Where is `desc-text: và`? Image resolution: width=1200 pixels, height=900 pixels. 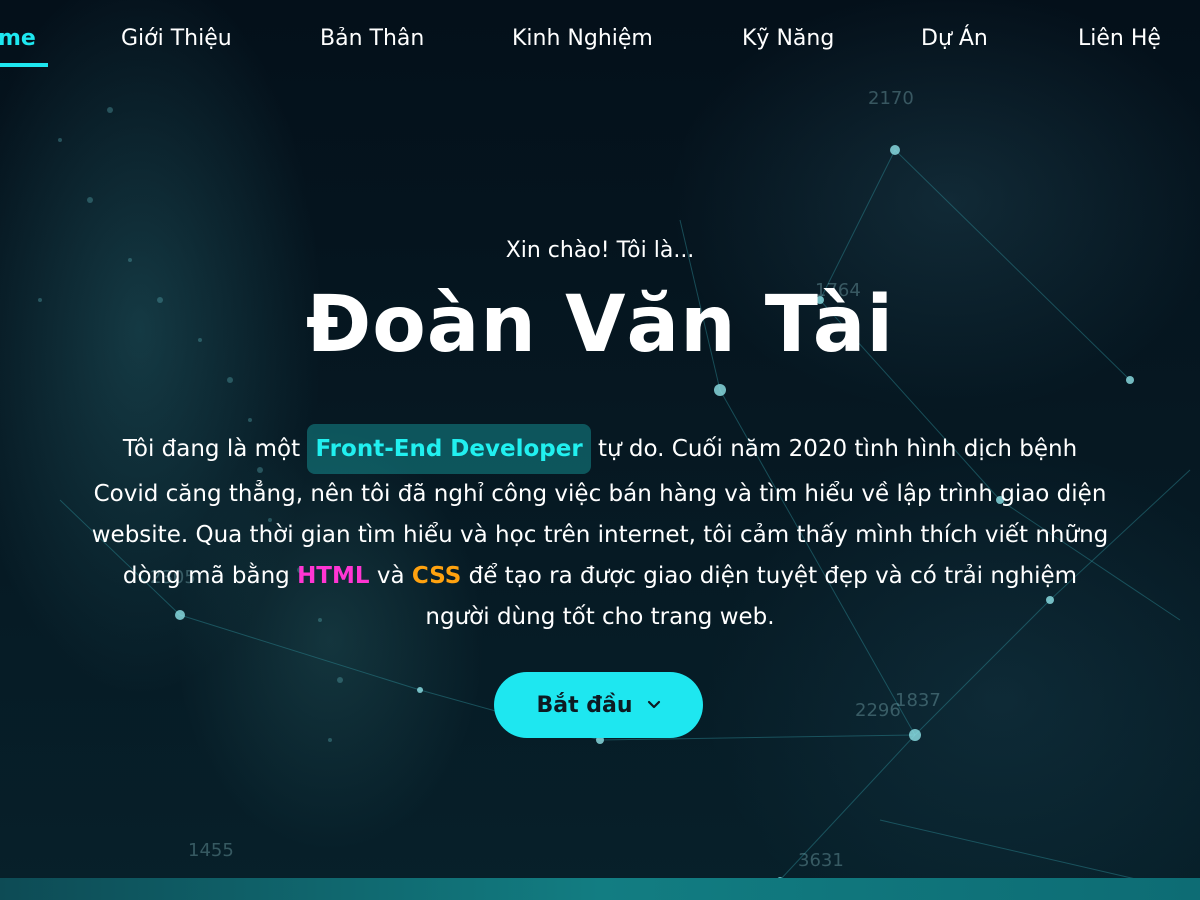
desc-text: và is located at coordinates (390, 576).